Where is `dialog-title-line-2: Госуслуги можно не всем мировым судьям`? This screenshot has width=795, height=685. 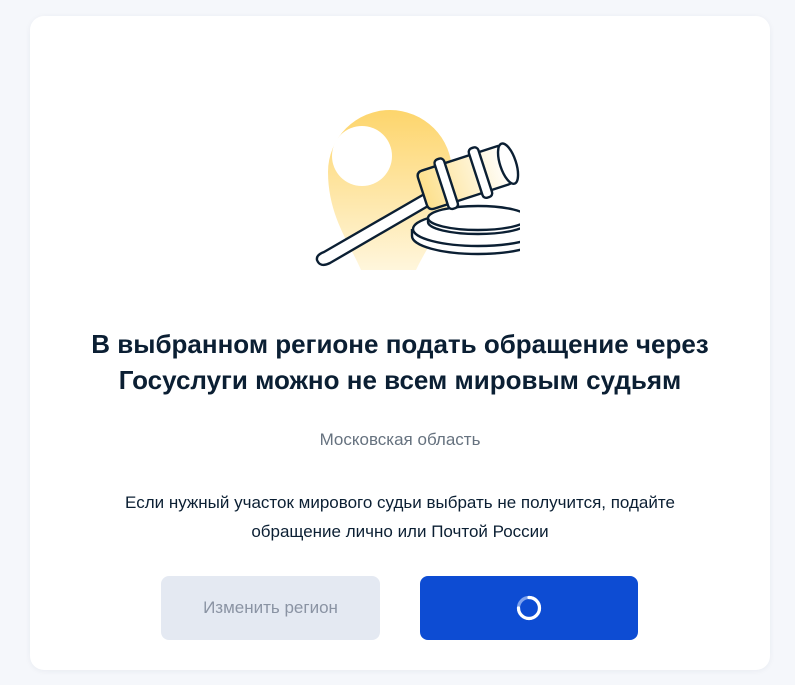 dialog-title-line-2: Госуслуги можно не всем мировым судьям is located at coordinates (400, 380).